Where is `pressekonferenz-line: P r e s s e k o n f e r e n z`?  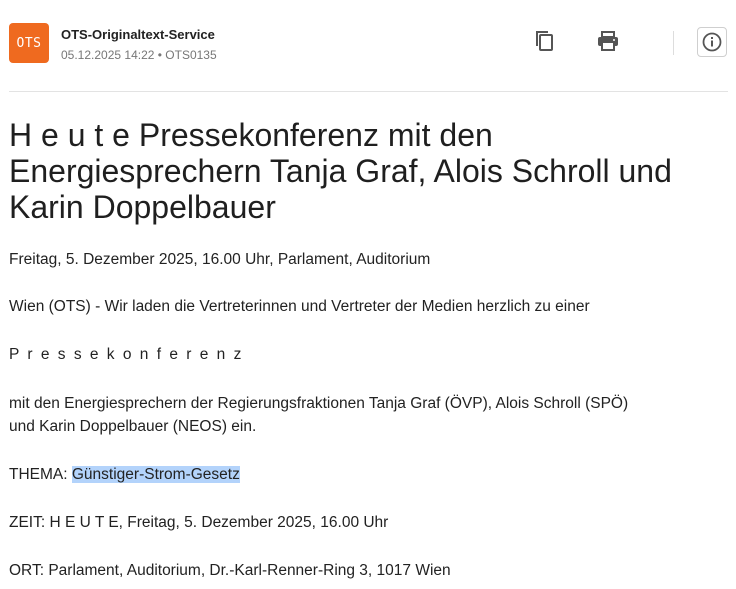 pressekonferenz-line: P r e s s e k o n f e r e n z is located at coordinates (126, 354).